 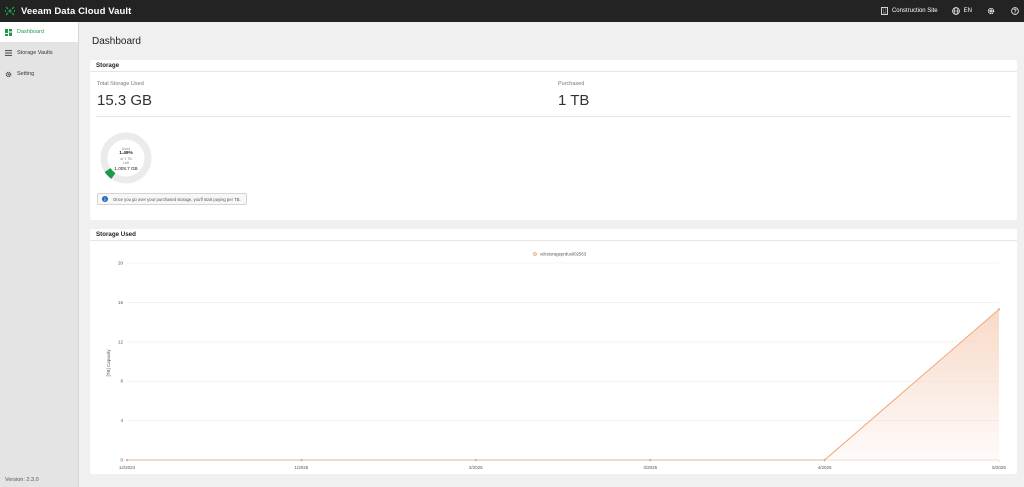 What do you see at coordinates (8, 53) in the screenshot?
I see `list-icon` at bounding box center [8, 53].